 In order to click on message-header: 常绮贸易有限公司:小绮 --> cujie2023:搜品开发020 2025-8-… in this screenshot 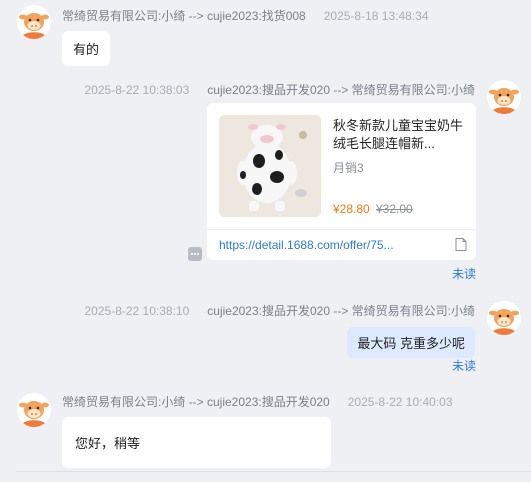, I will do `click(257, 401)`.